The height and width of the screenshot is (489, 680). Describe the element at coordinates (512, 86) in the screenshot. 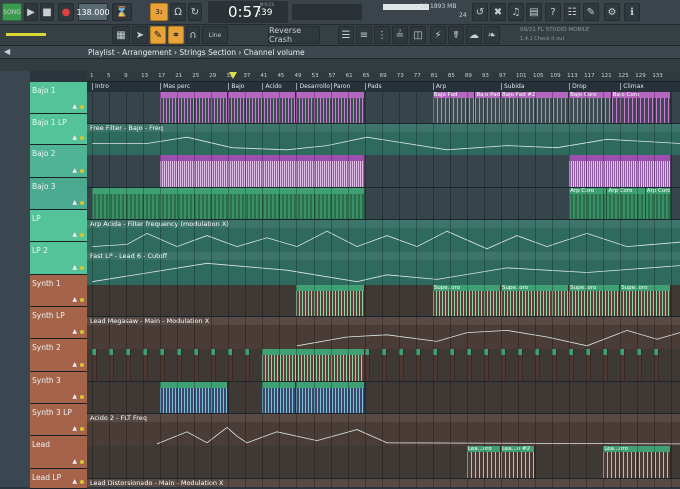

I see `marker: Subida` at that location.